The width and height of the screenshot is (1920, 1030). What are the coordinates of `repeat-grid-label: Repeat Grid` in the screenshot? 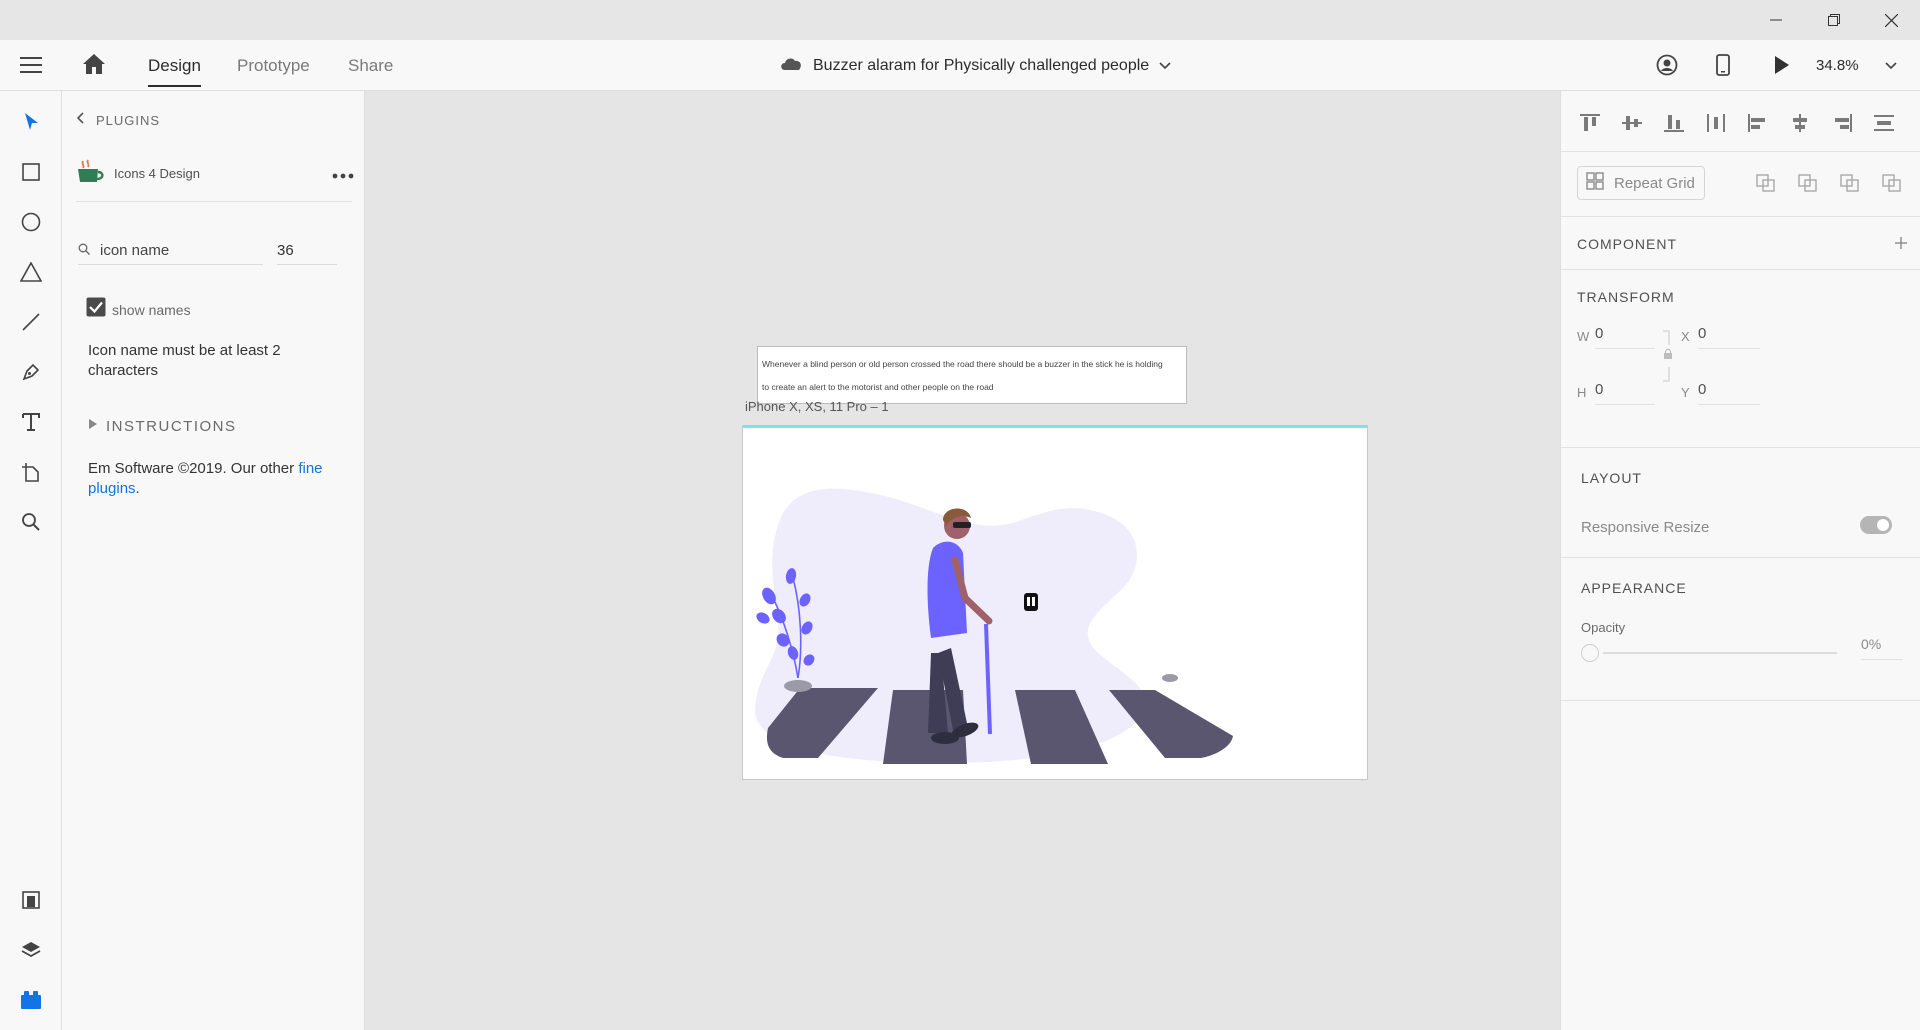 It's located at (1654, 183).